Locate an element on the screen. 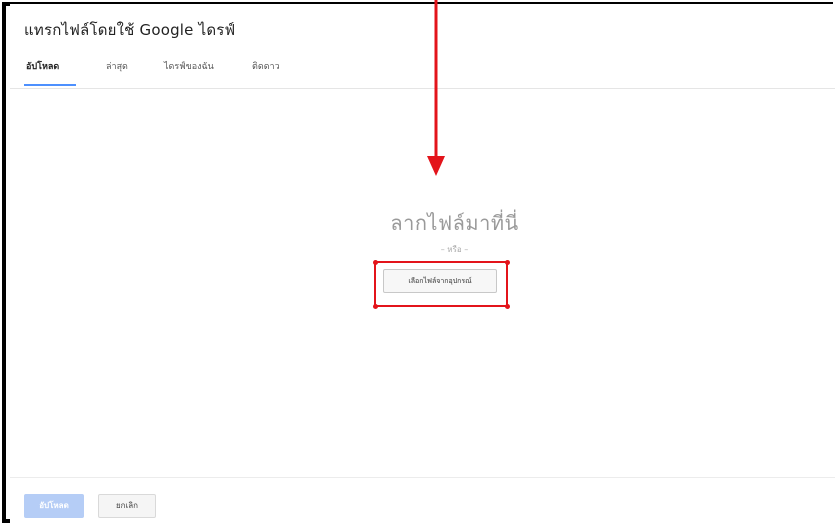 The height and width of the screenshot is (525, 835). tab-my-drive: ไดรฟ์ของฉัน is located at coordinates (199, 73).